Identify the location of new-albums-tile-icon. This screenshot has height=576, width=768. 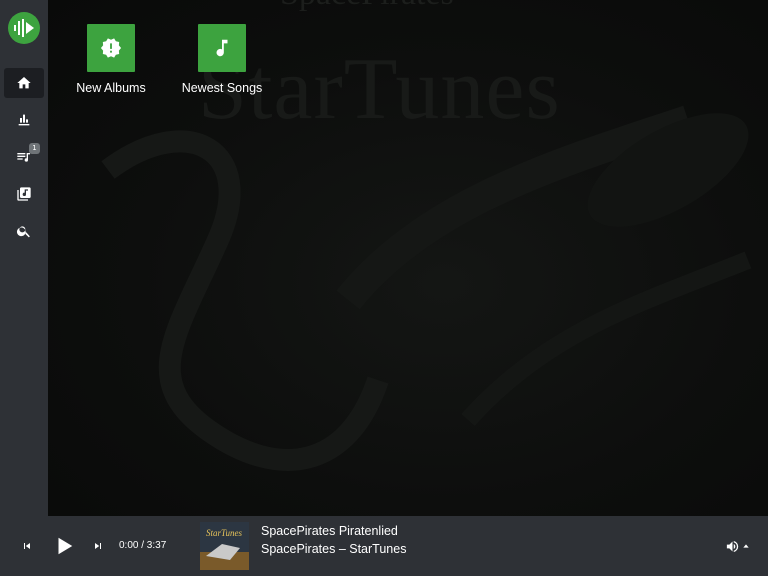
(111, 48).